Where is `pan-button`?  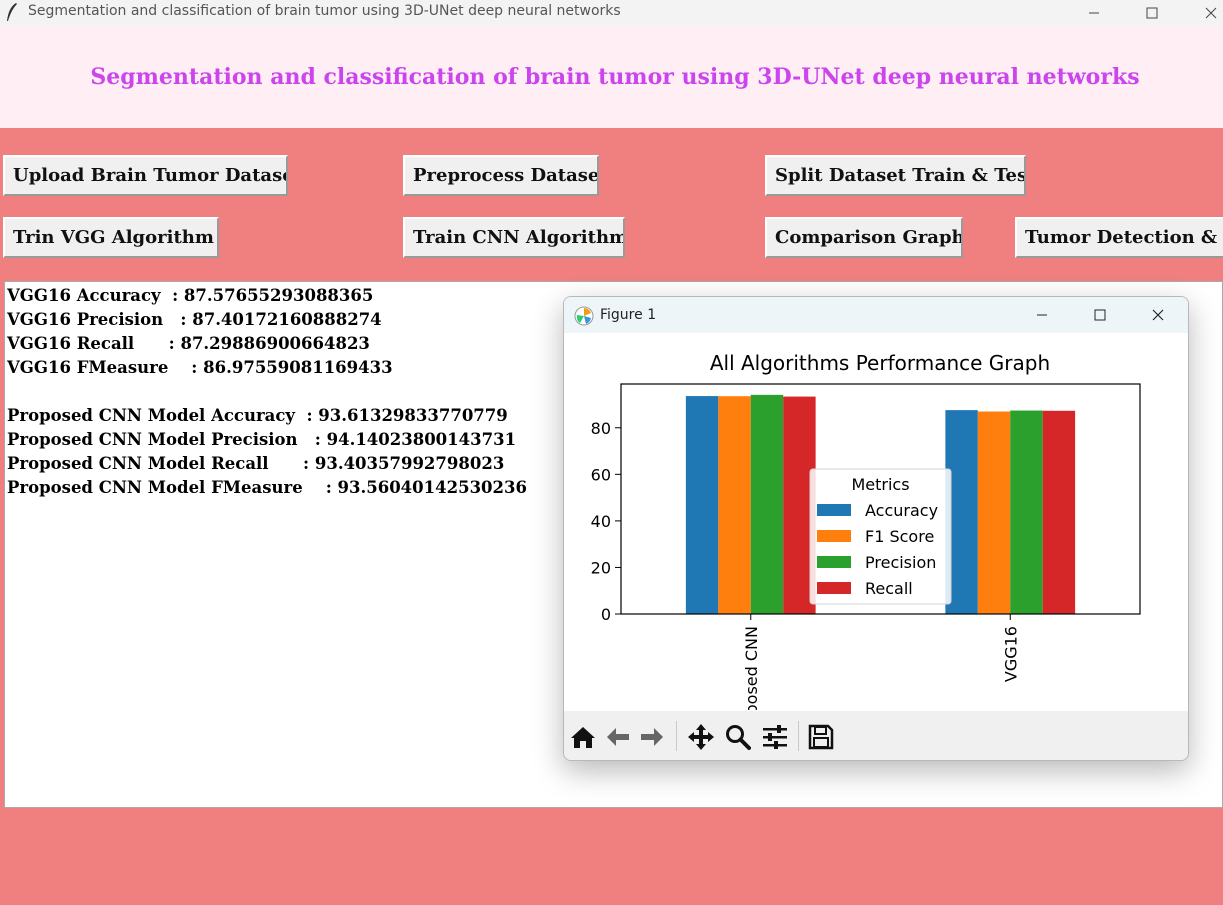 pan-button is located at coordinates (701, 737).